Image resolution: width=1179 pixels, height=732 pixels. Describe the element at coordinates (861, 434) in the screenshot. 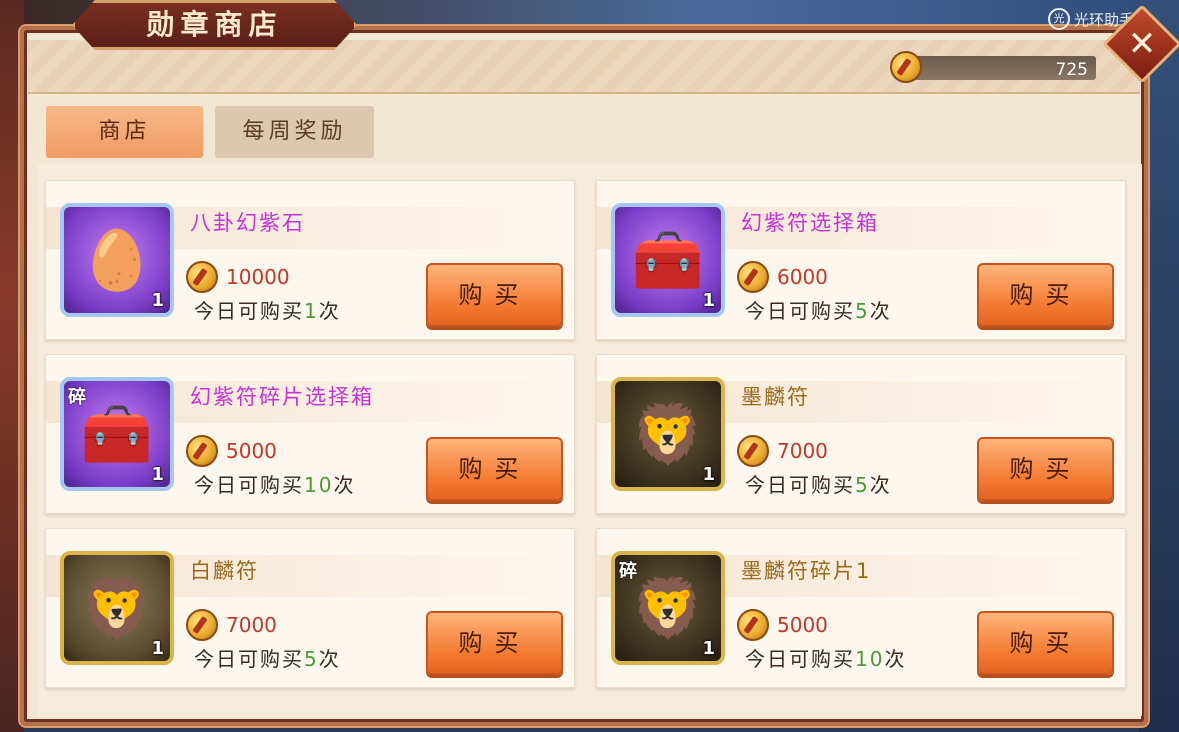

I see `shop-item-card: 🦁 1 墨麟符 7000 今日可购买5次 购买` at that location.